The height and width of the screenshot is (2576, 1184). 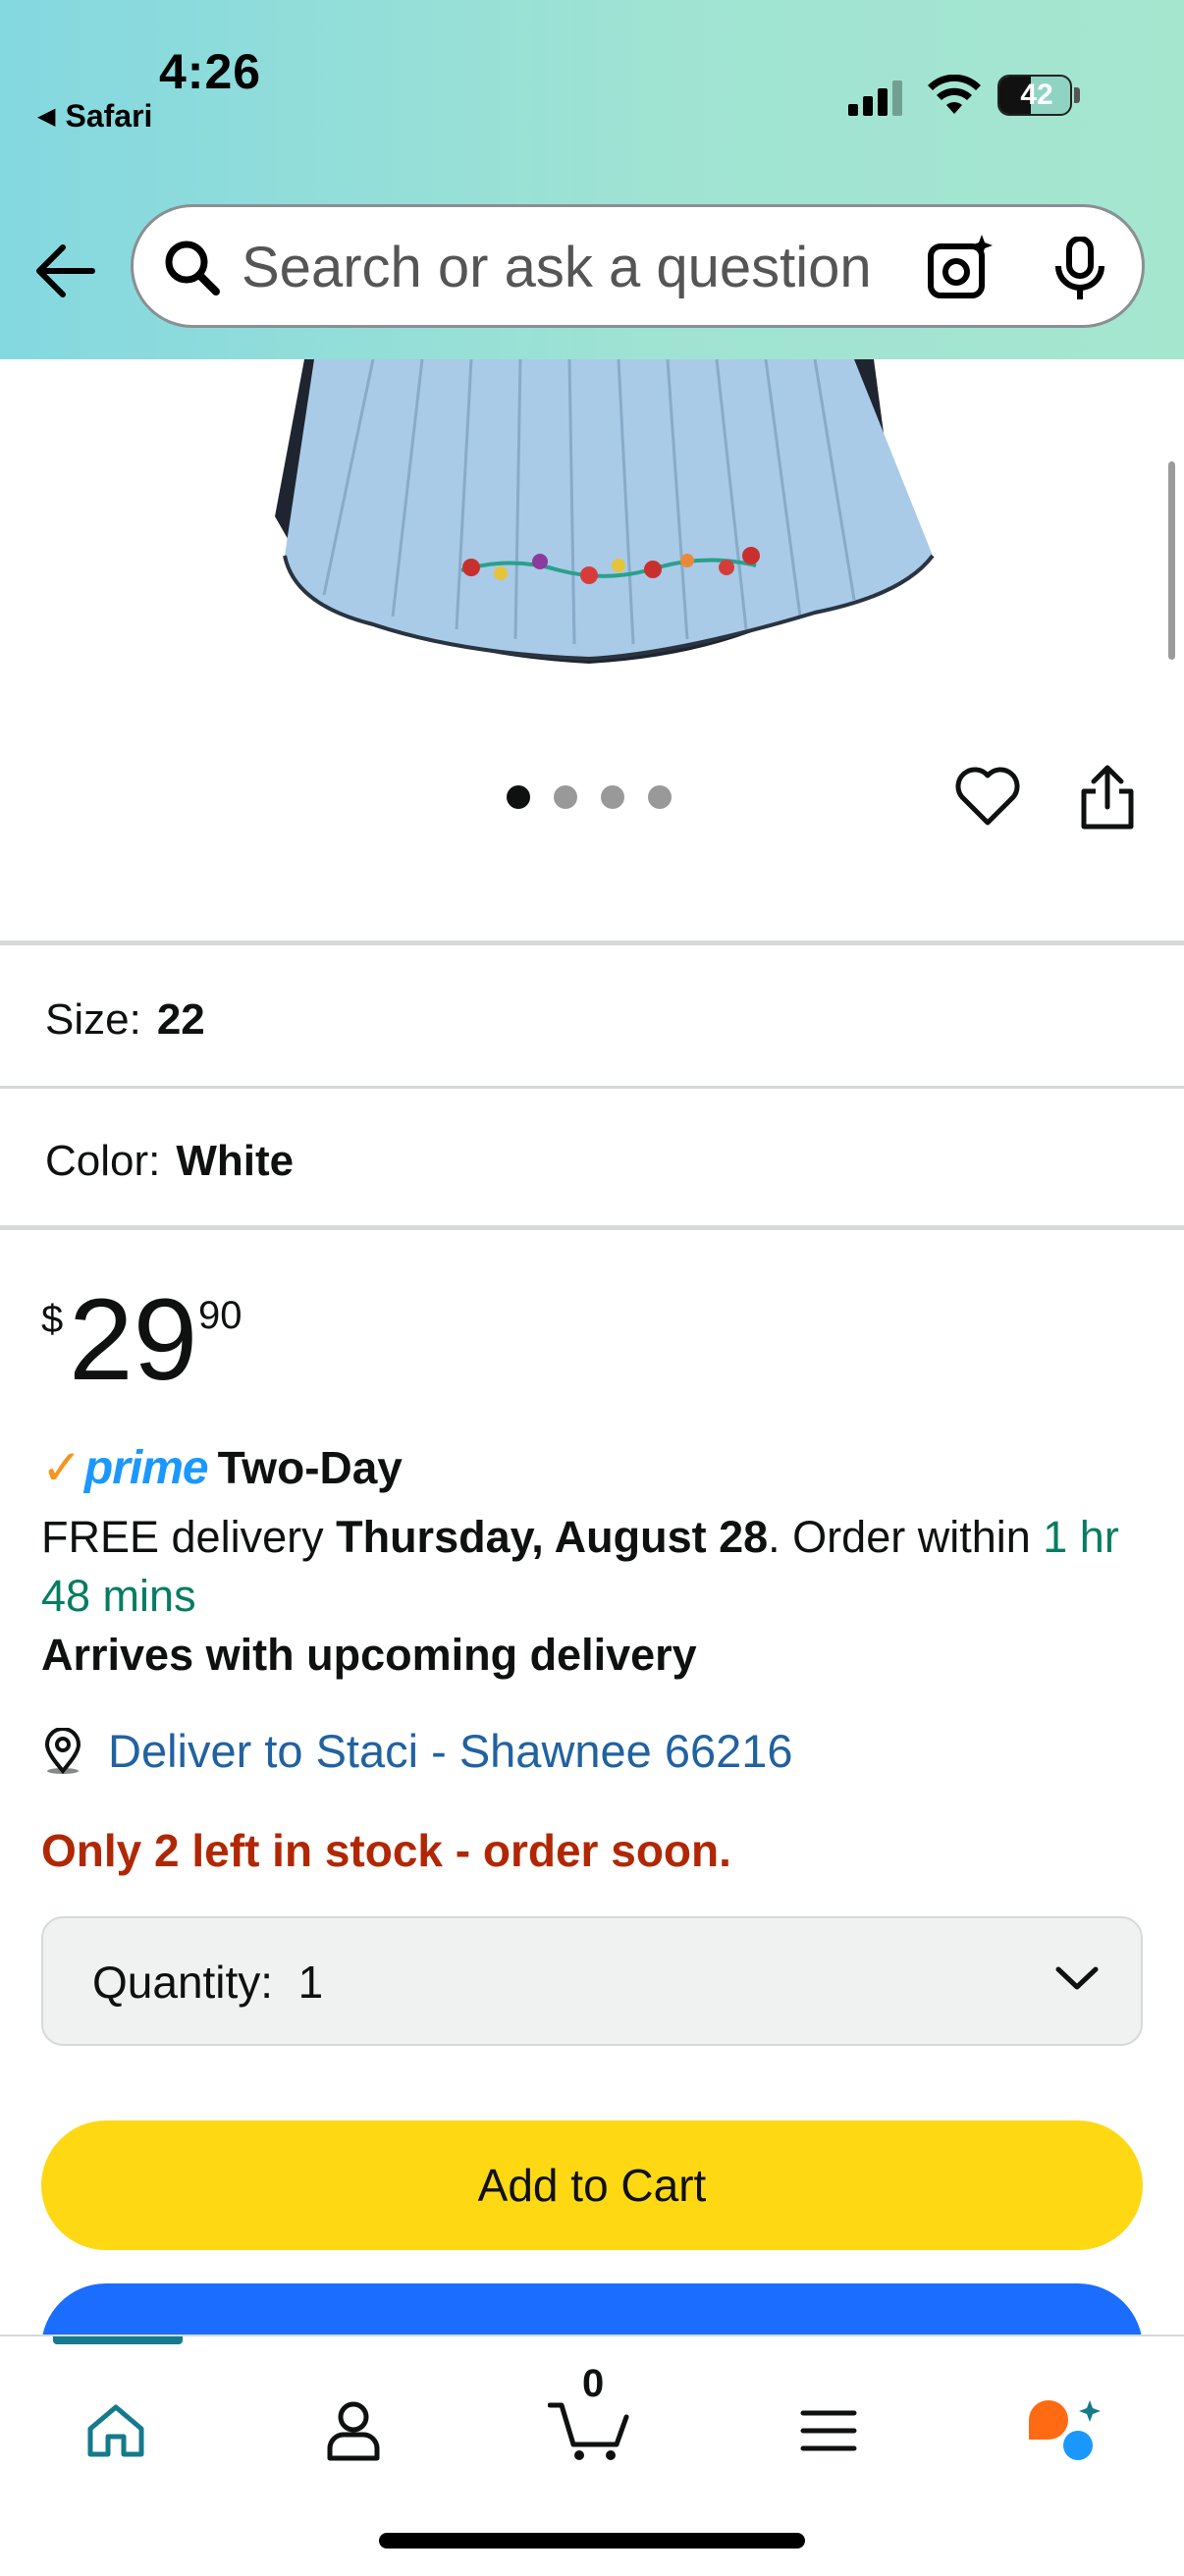 I want to click on quantity-value: 1, so click(x=310, y=1982).